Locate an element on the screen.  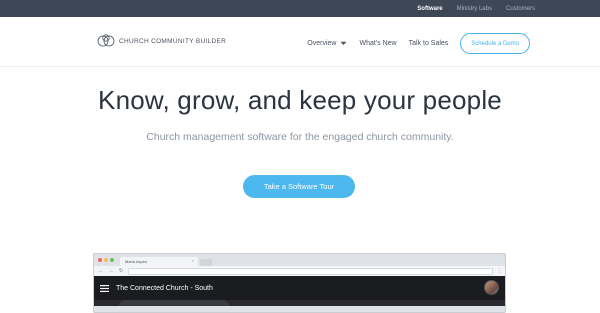
preview-video-area is located at coordinates (299, 303).